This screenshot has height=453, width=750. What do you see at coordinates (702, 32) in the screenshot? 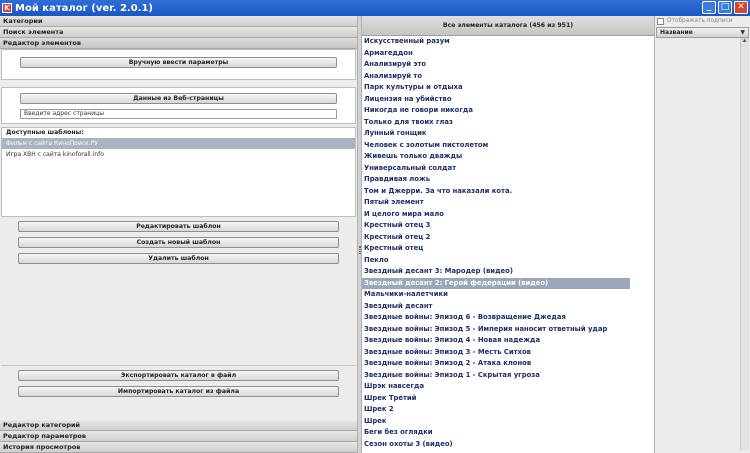
I see `sort-select: Название ▼` at bounding box center [702, 32].